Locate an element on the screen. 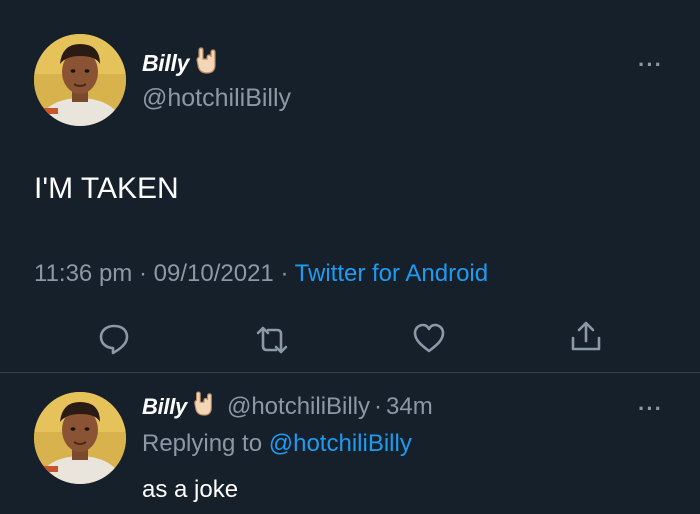  replying-to: Replying to @hotchiliBilly is located at coordinates (277, 444).